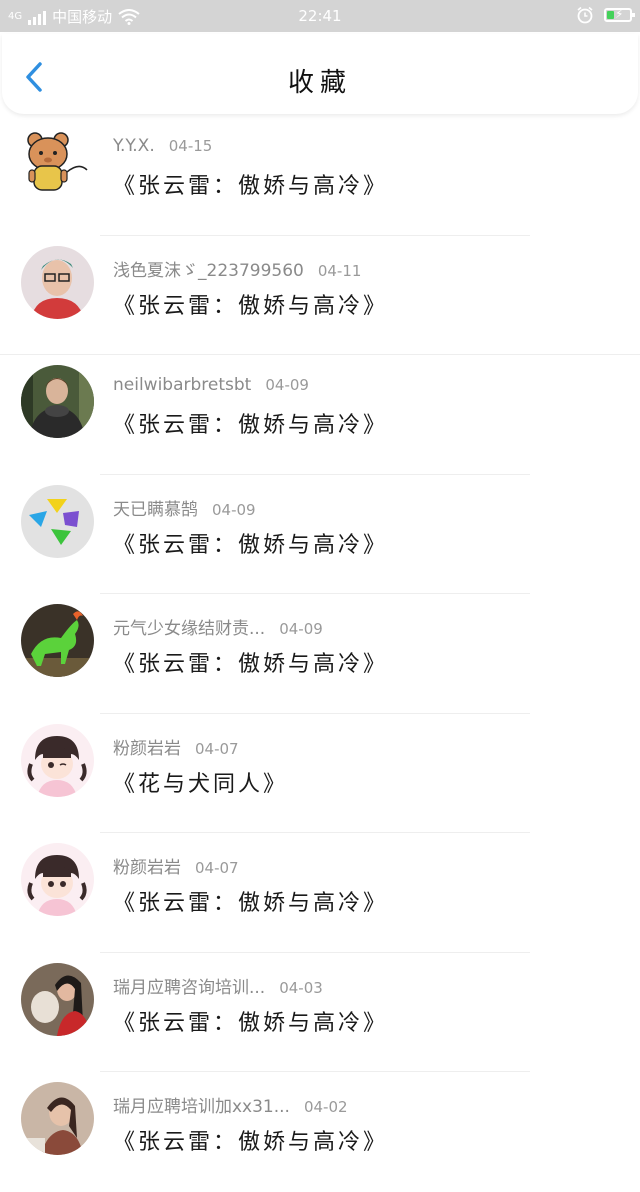 The height and width of the screenshot is (1192, 640). I want to click on page-title: 收藏, so click(319, 83).